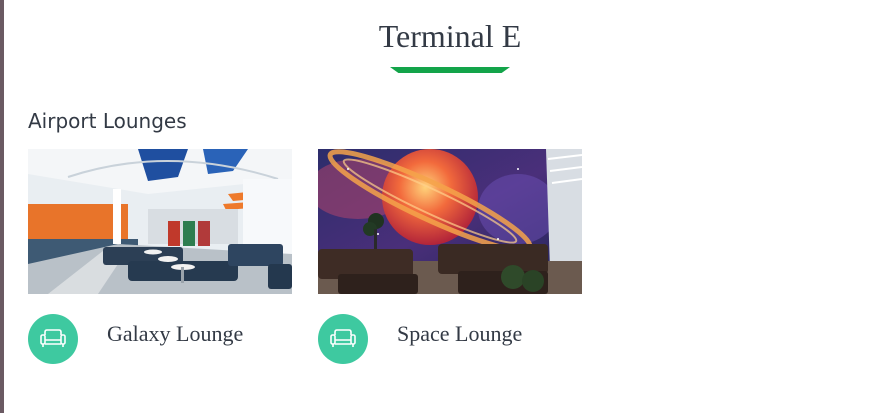  What do you see at coordinates (175, 334) in the screenshot?
I see `lounge-name: Galaxy Lounge` at bounding box center [175, 334].